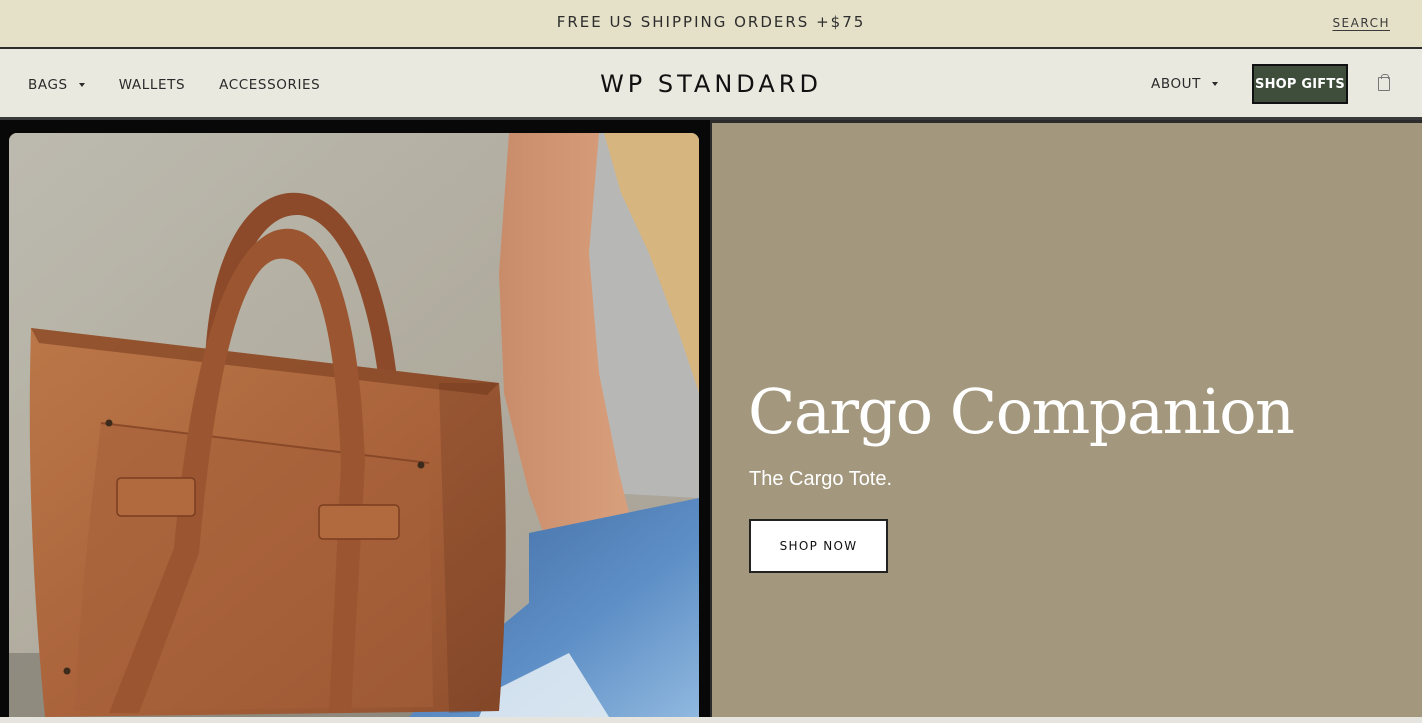 The image size is (1422, 723). I want to click on nav-item-about-label: ABOUT, so click(1175, 84).